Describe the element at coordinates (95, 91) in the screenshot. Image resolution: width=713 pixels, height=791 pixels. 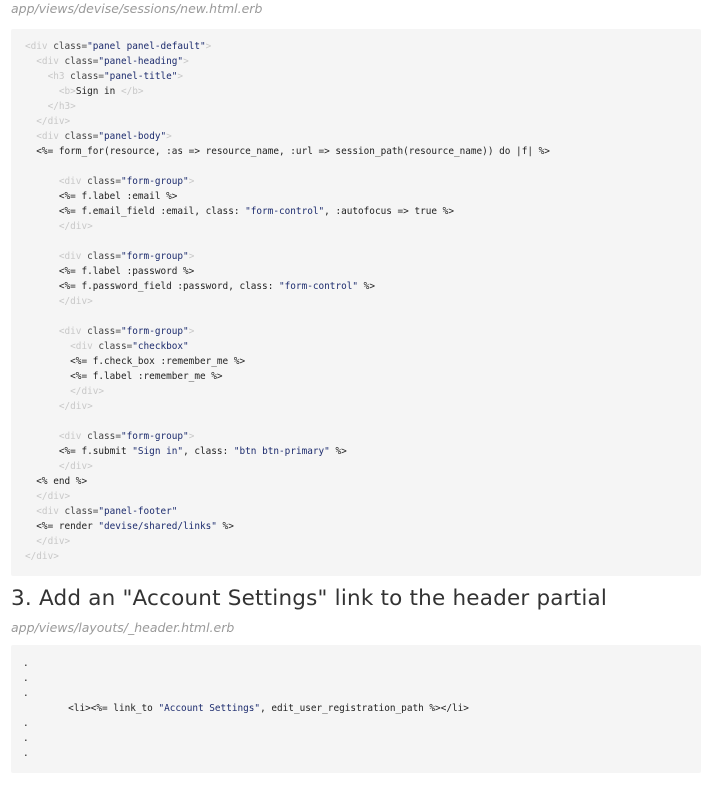
I see `code-token: Sign in` at that location.